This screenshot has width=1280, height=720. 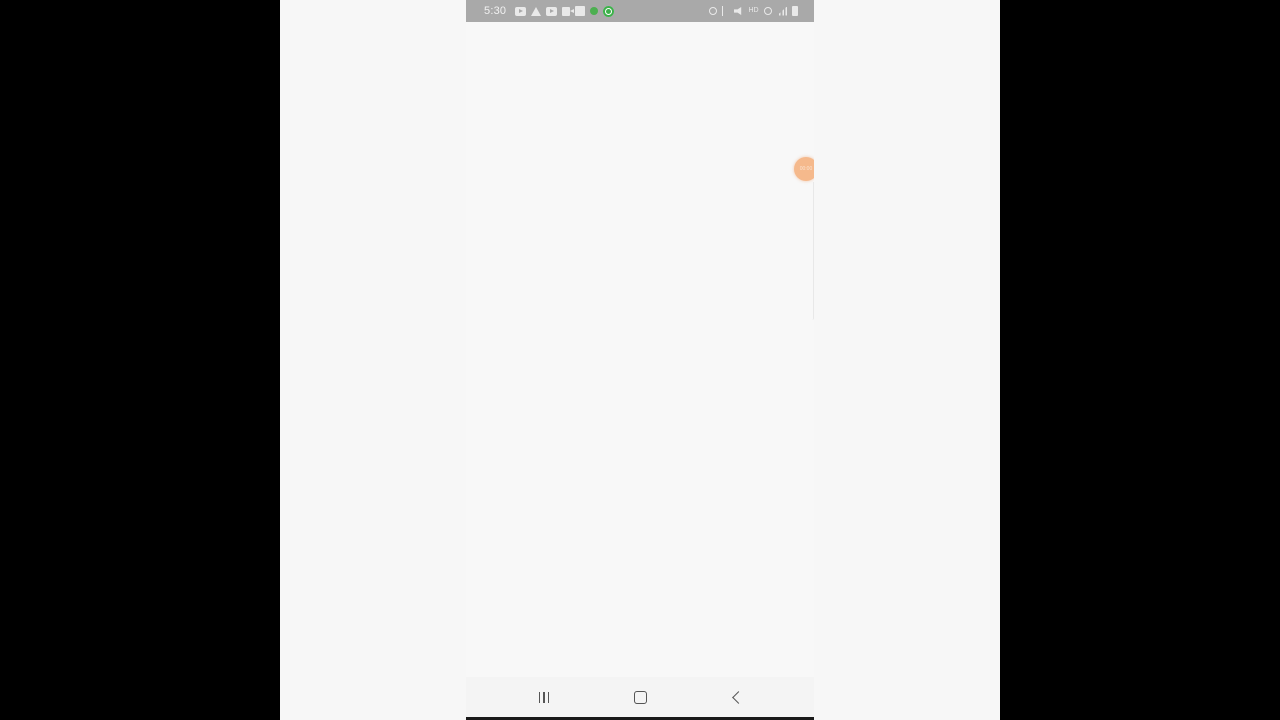 I want to click on video-camera-icon, so click(x=568, y=11).